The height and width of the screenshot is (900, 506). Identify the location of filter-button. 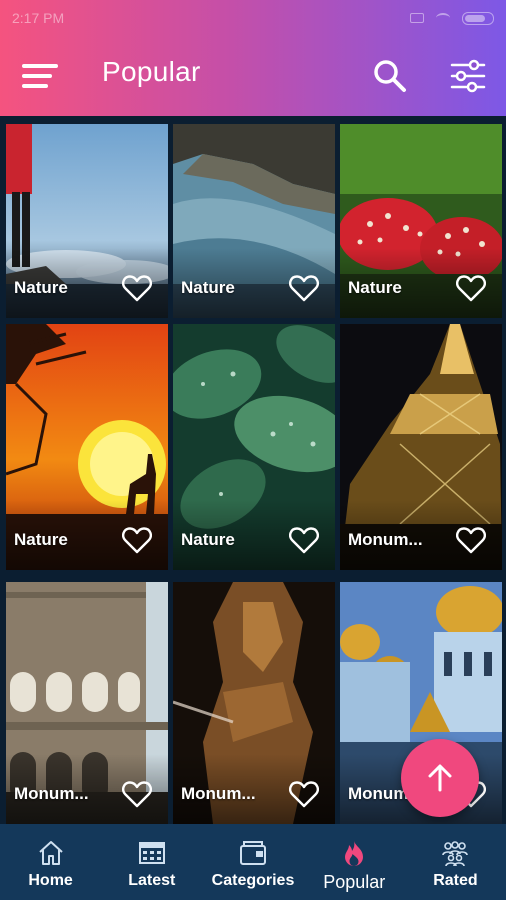
(468, 76).